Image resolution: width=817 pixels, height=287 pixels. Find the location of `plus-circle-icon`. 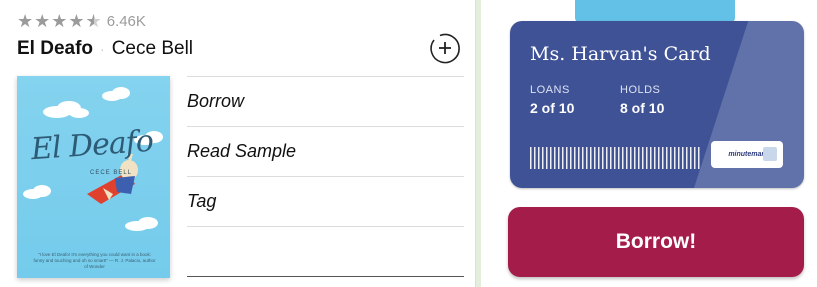

plus-circle-icon is located at coordinates (445, 48).